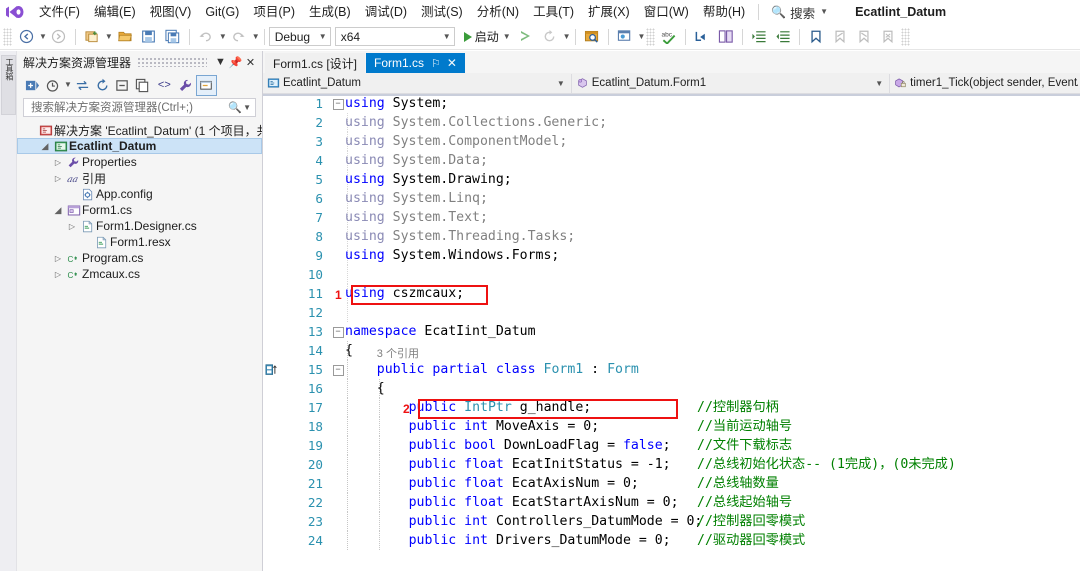 This screenshot has width=1080, height=571. What do you see at coordinates (59, 12) in the screenshot?
I see `menu-item-1: 文件(F)` at bounding box center [59, 12].